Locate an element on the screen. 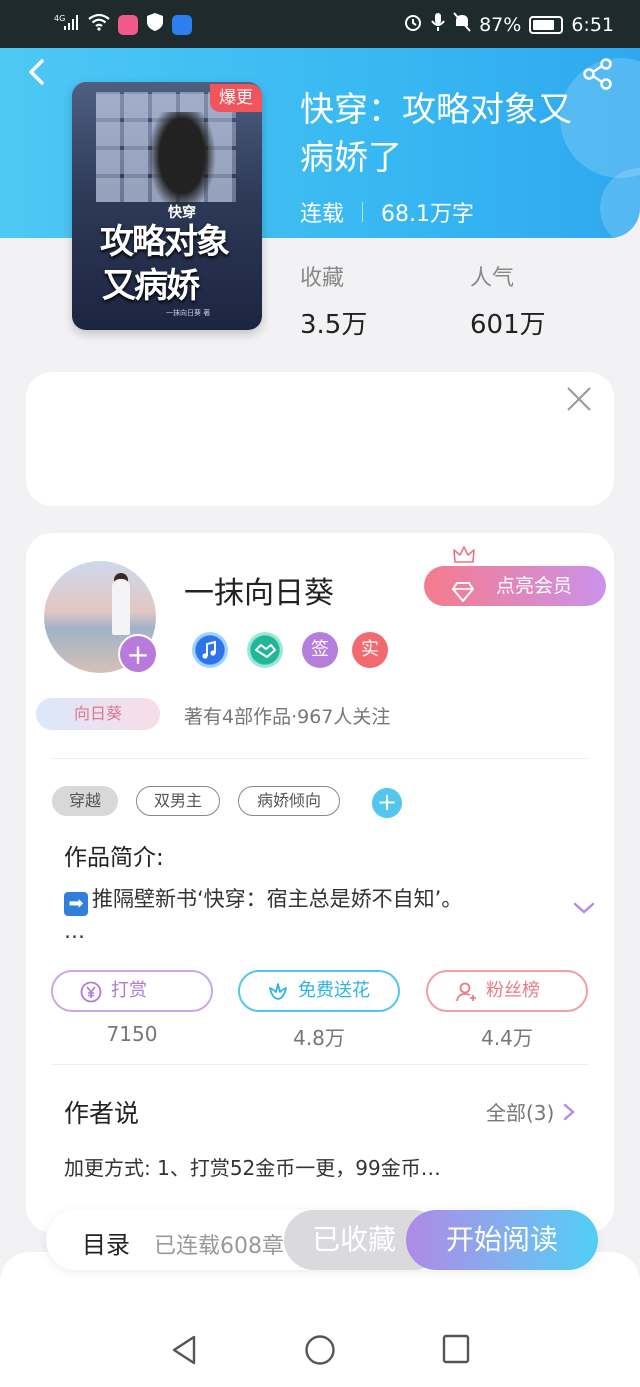  recents-square-icon is located at coordinates (456, 1351).